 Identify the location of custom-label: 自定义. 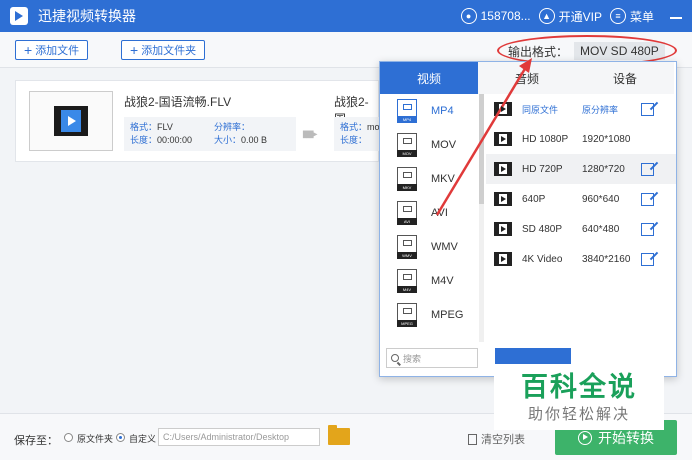
(143, 439).